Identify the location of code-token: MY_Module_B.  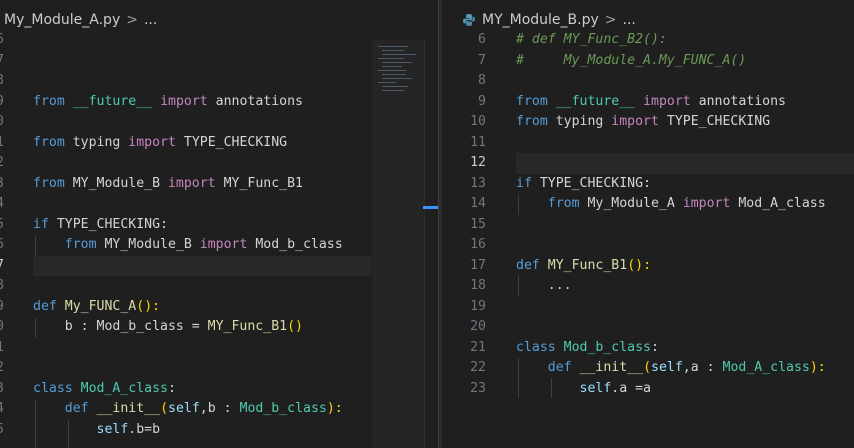
(148, 244).